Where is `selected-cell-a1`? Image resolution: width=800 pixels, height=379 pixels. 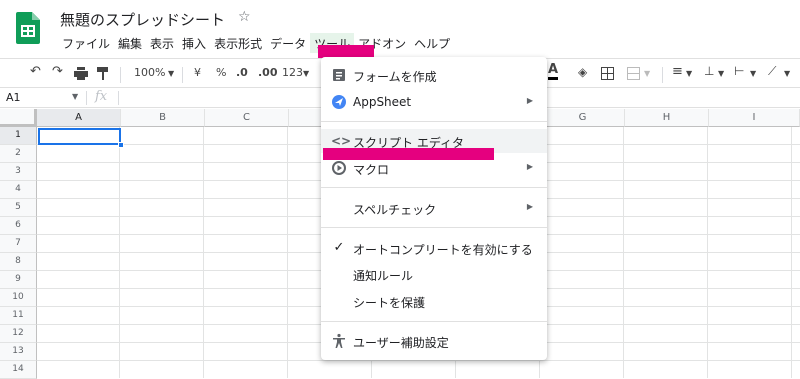
selected-cell-a1 is located at coordinates (79, 136).